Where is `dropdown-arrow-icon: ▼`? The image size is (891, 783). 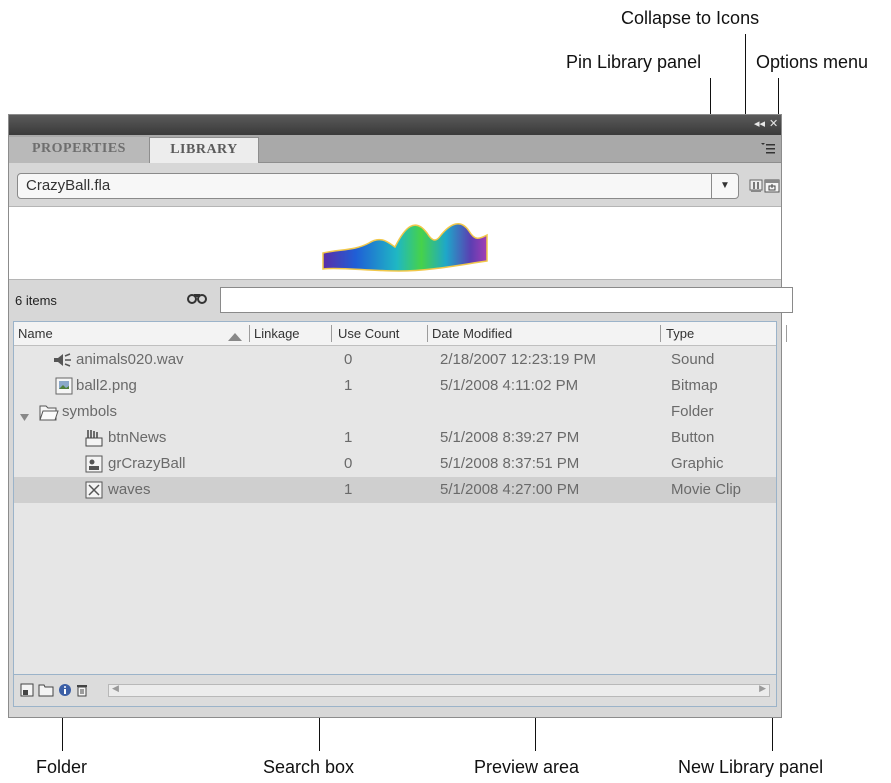
dropdown-arrow-icon: ▼ is located at coordinates (724, 186).